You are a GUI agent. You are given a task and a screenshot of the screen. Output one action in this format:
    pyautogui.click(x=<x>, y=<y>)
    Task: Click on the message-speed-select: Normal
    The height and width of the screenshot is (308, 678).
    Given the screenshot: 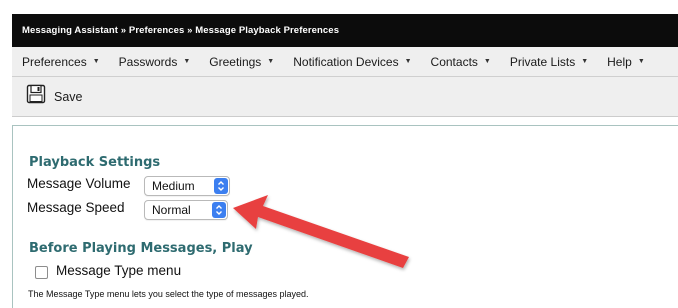 What is the action you would take?
    pyautogui.click(x=186, y=210)
    